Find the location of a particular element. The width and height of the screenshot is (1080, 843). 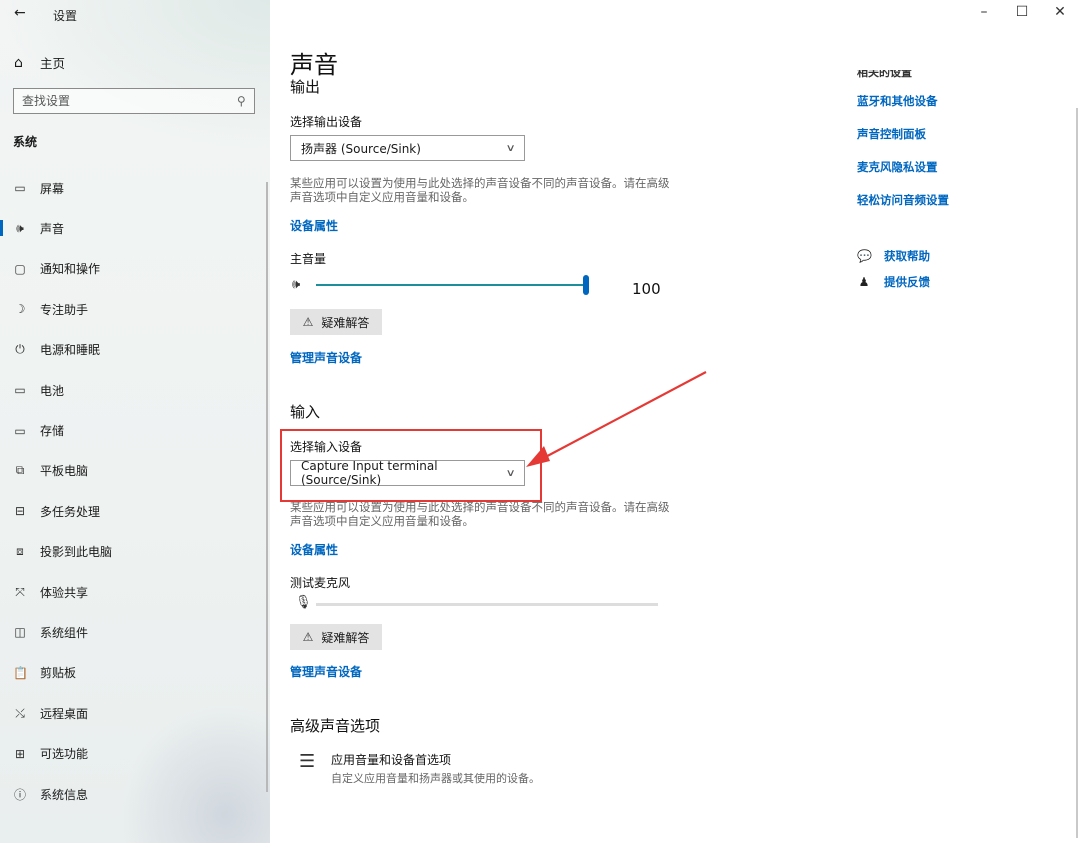

sidebar-item-label: 通知和操作 is located at coordinates (70, 269).